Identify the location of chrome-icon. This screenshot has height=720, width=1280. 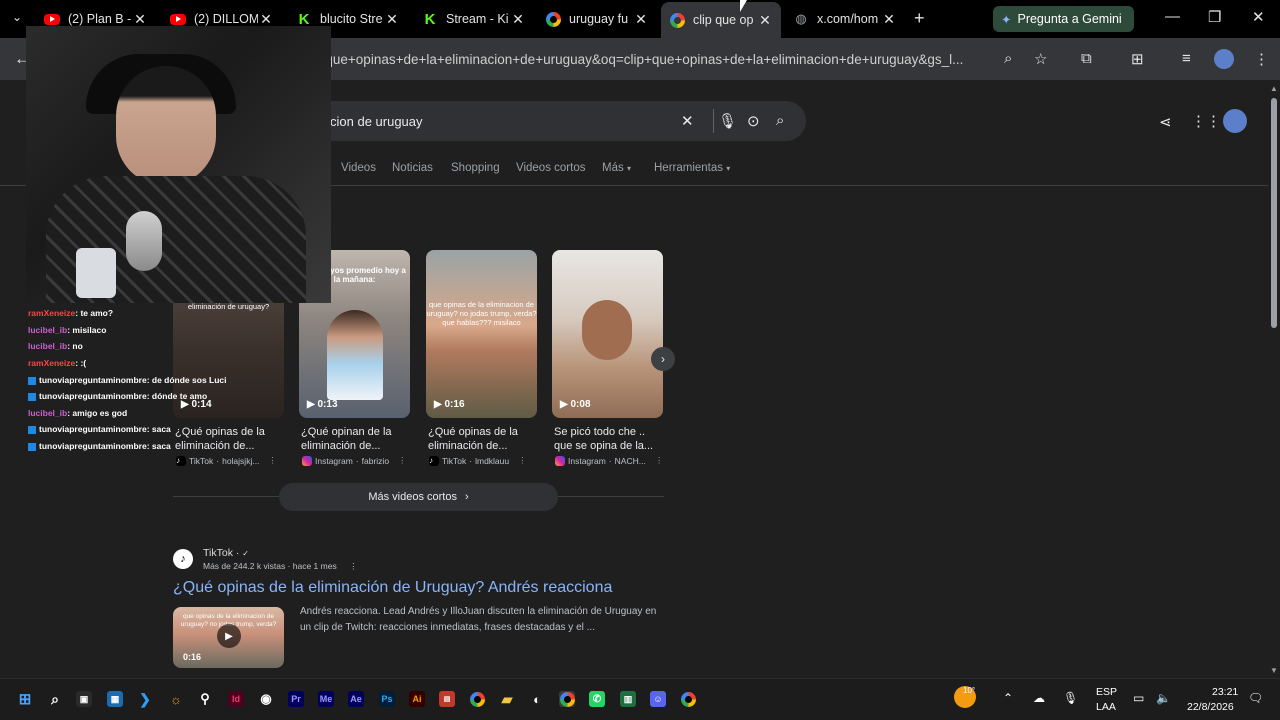
(477, 699).